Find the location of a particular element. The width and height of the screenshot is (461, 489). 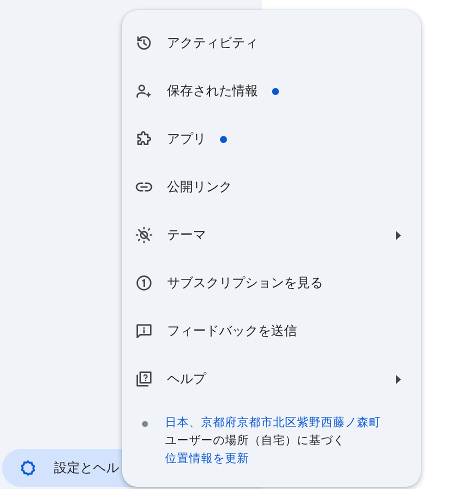

help-book-icon is located at coordinates (144, 379).